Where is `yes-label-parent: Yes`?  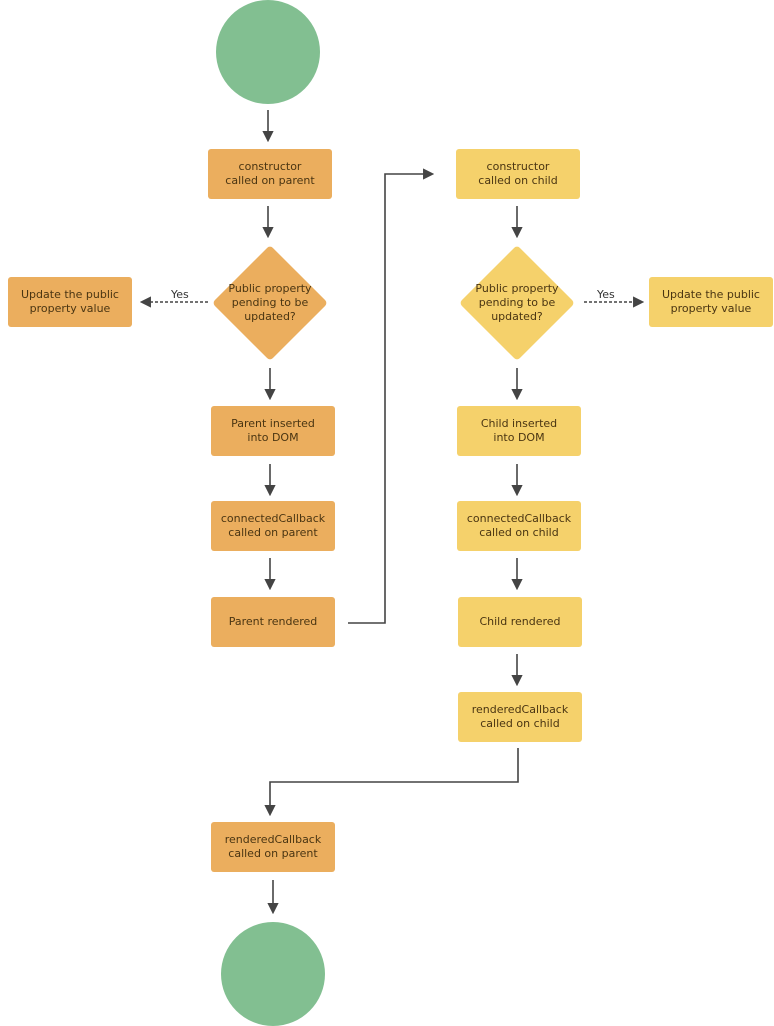 yes-label-parent: Yes is located at coordinates (180, 294).